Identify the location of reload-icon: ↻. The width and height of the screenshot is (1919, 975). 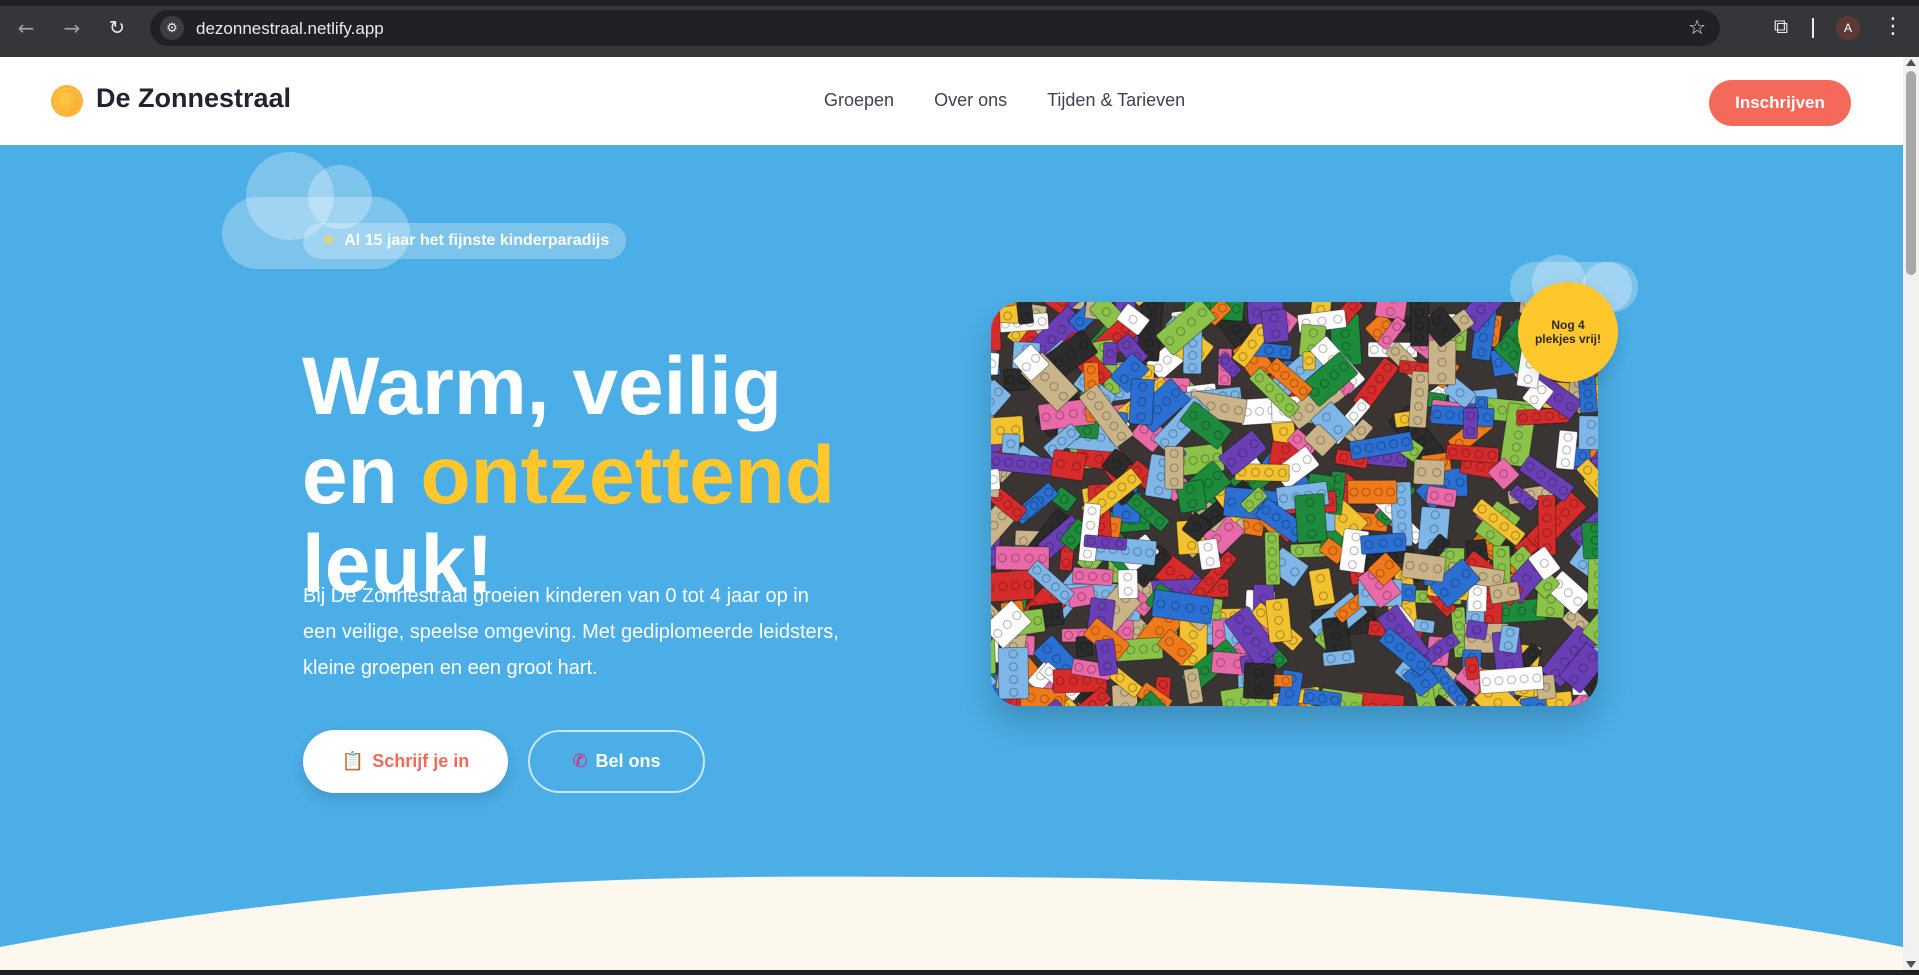
(117, 28).